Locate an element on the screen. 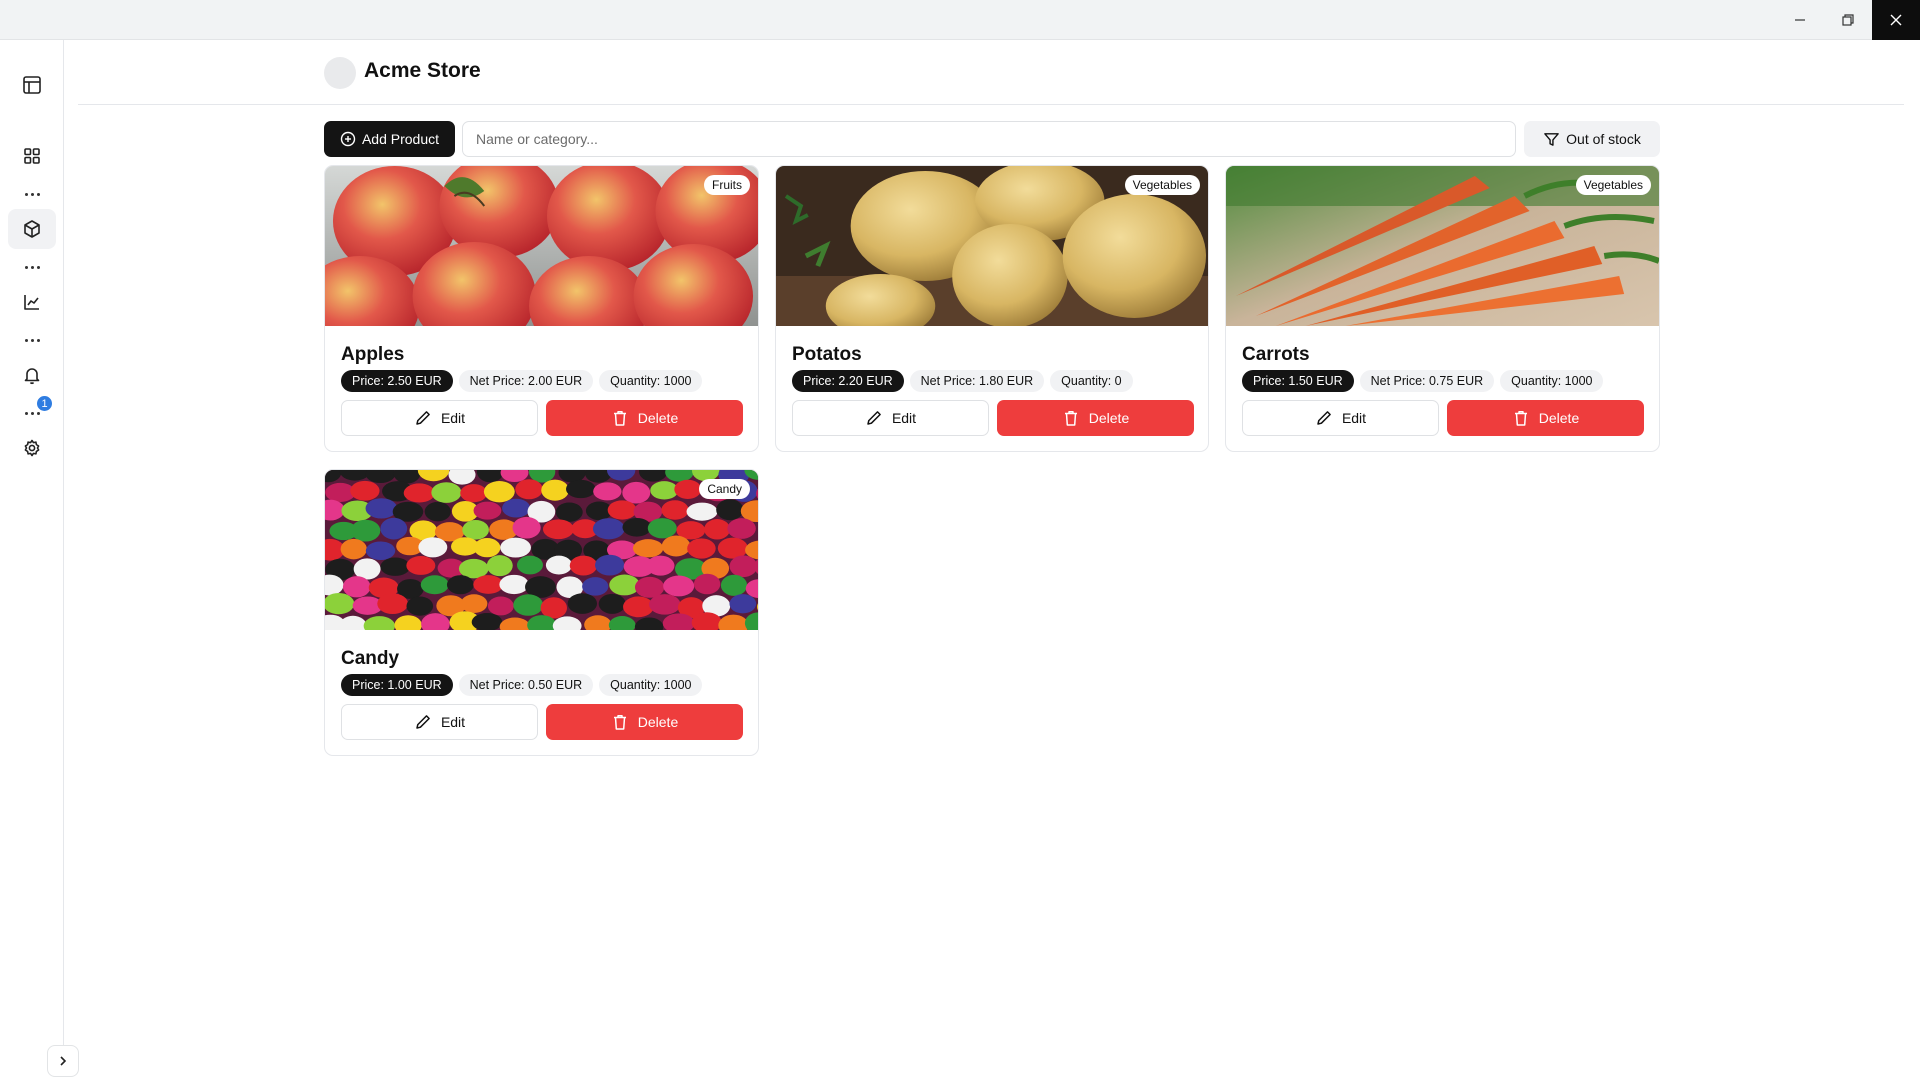  net-price-pill: Net Price: 1.80 EUR is located at coordinates (977, 381).